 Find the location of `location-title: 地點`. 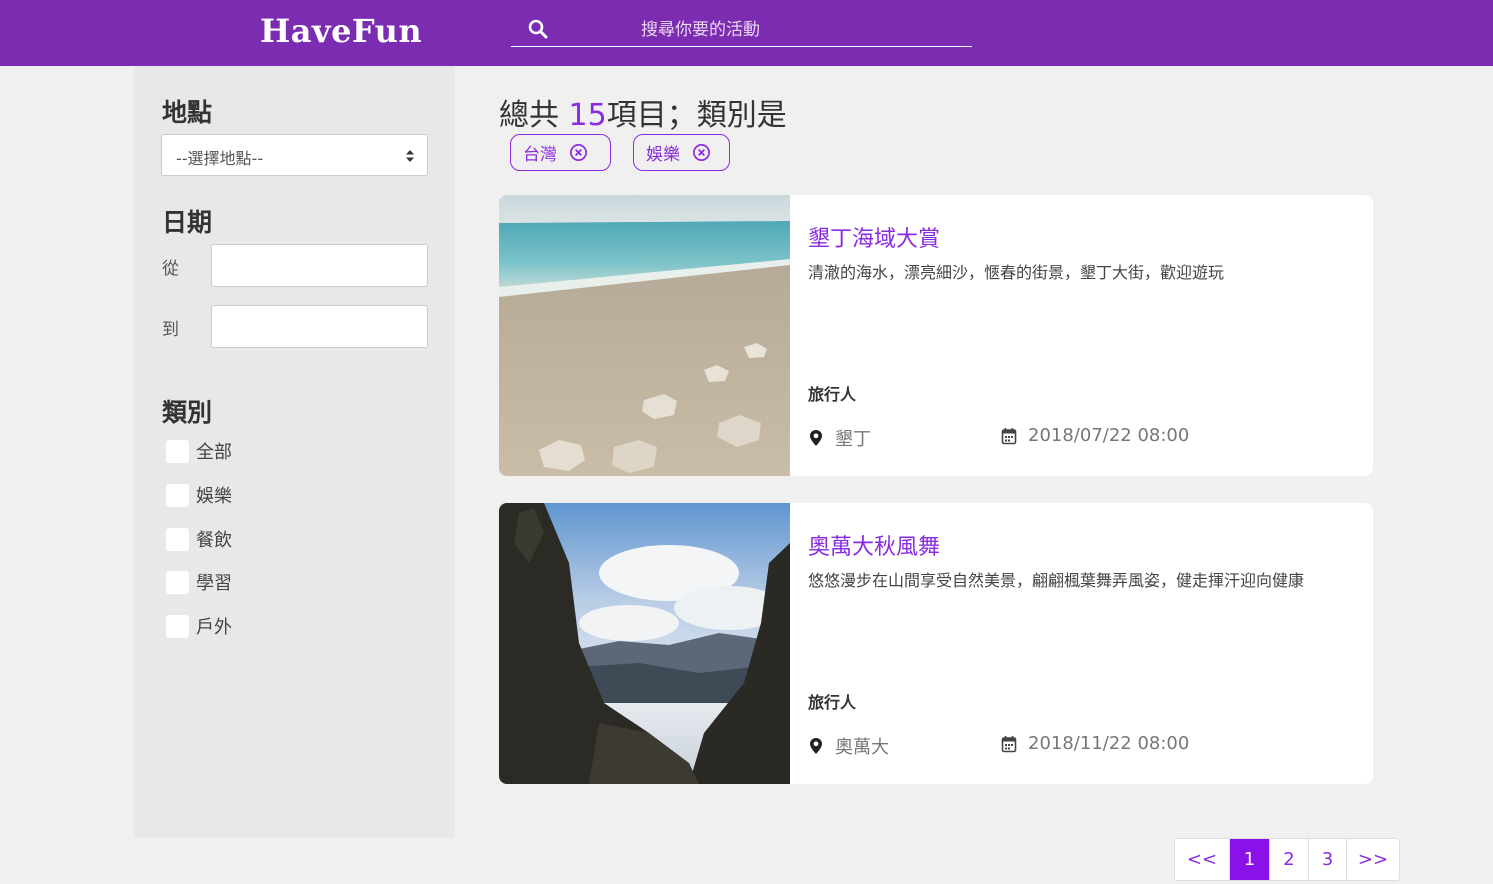

location-title: 地點 is located at coordinates (187, 112).